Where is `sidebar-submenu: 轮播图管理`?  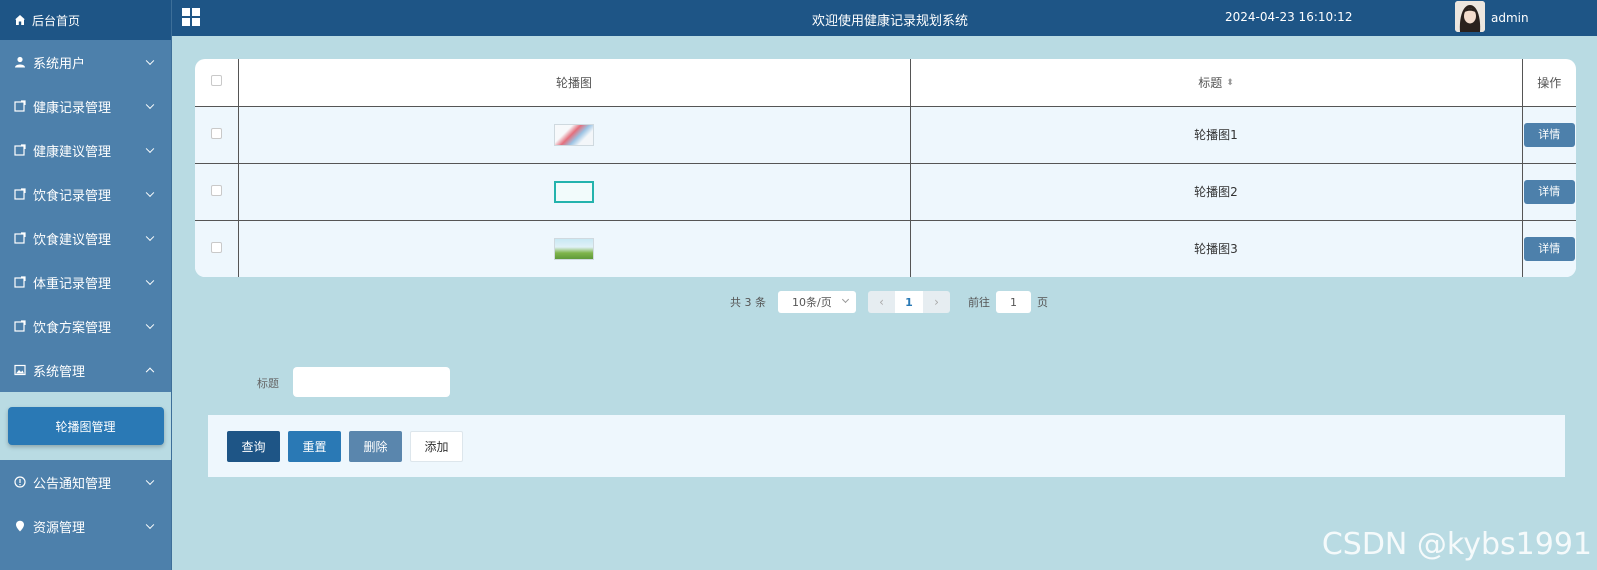
sidebar-submenu: 轮播图管理 is located at coordinates (85, 426).